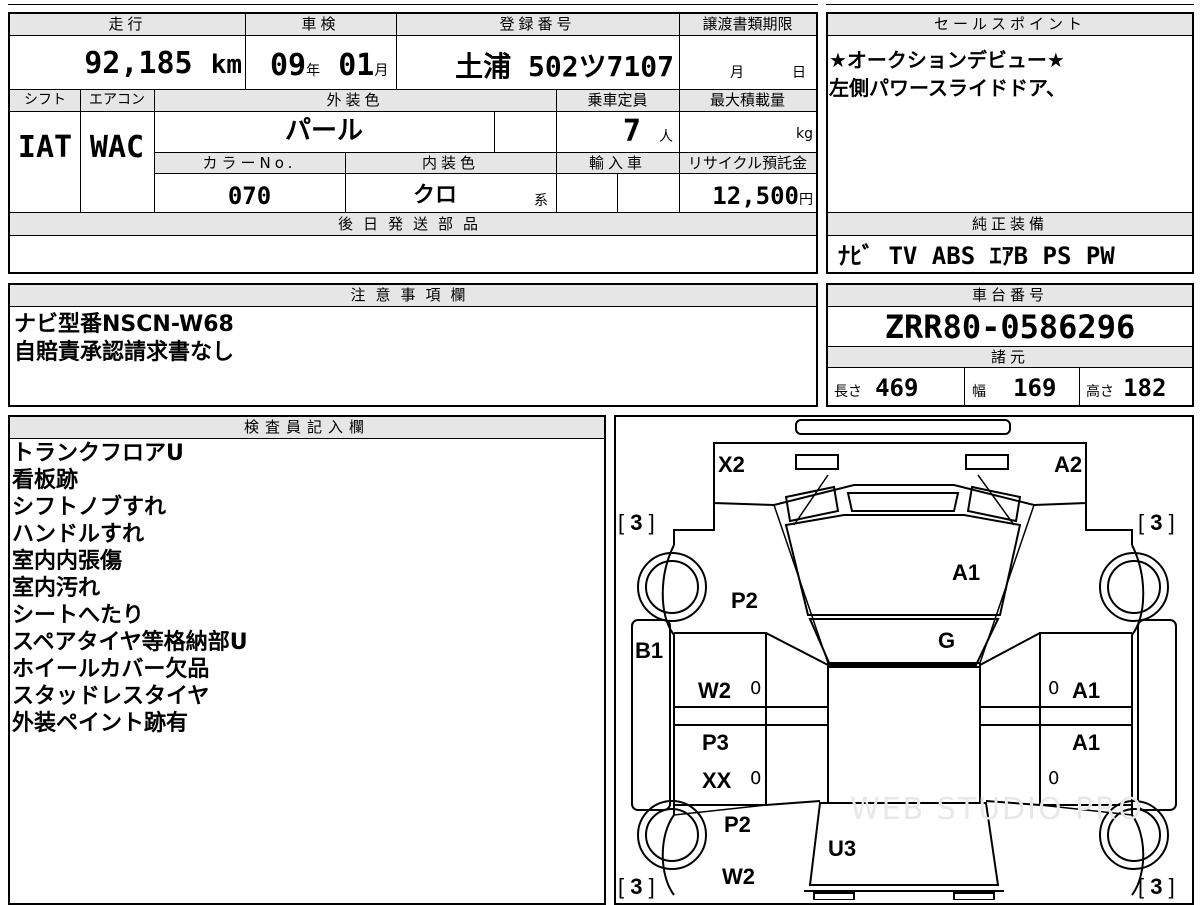  Describe the element at coordinates (812, 504) in the screenshot. I see `left-headlight` at that location.